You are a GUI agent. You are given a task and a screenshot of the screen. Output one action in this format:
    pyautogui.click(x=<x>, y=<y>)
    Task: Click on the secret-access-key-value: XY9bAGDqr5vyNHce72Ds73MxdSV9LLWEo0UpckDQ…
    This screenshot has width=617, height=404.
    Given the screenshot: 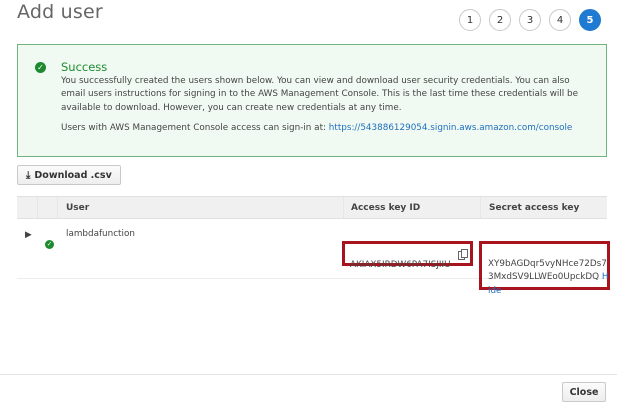 What is the action you would take?
    pyautogui.click(x=549, y=273)
    